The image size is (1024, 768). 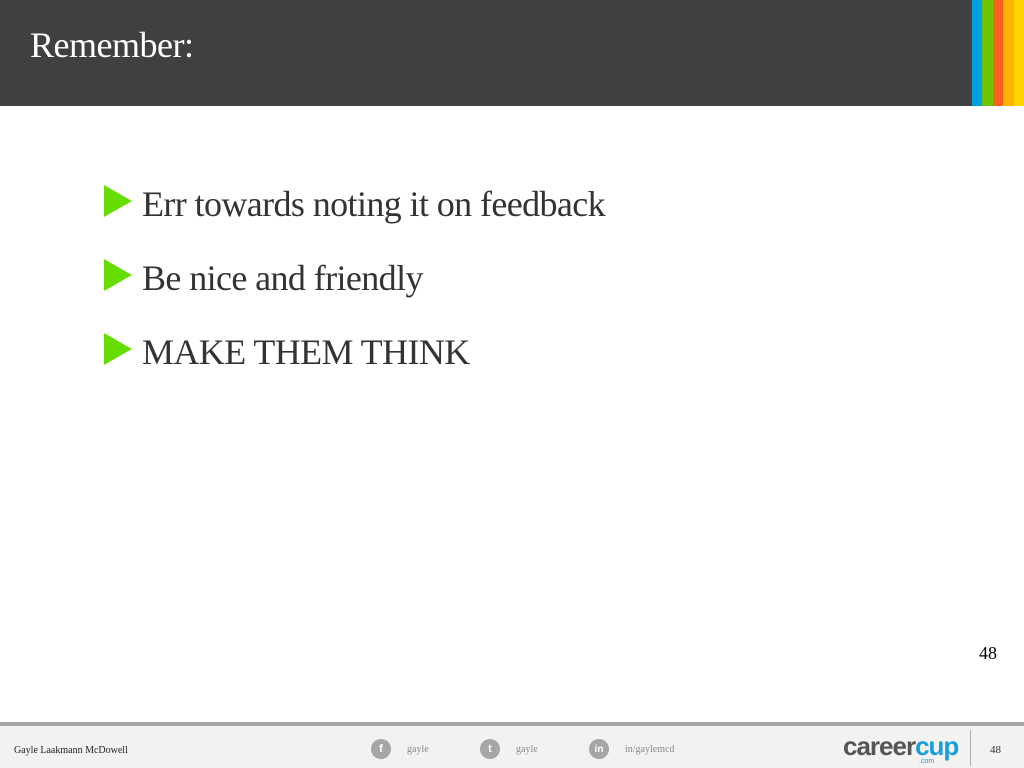 What do you see at coordinates (490, 749) in the screenshot?
I see `twitter-icon: t` at bounding box center [490, 749].